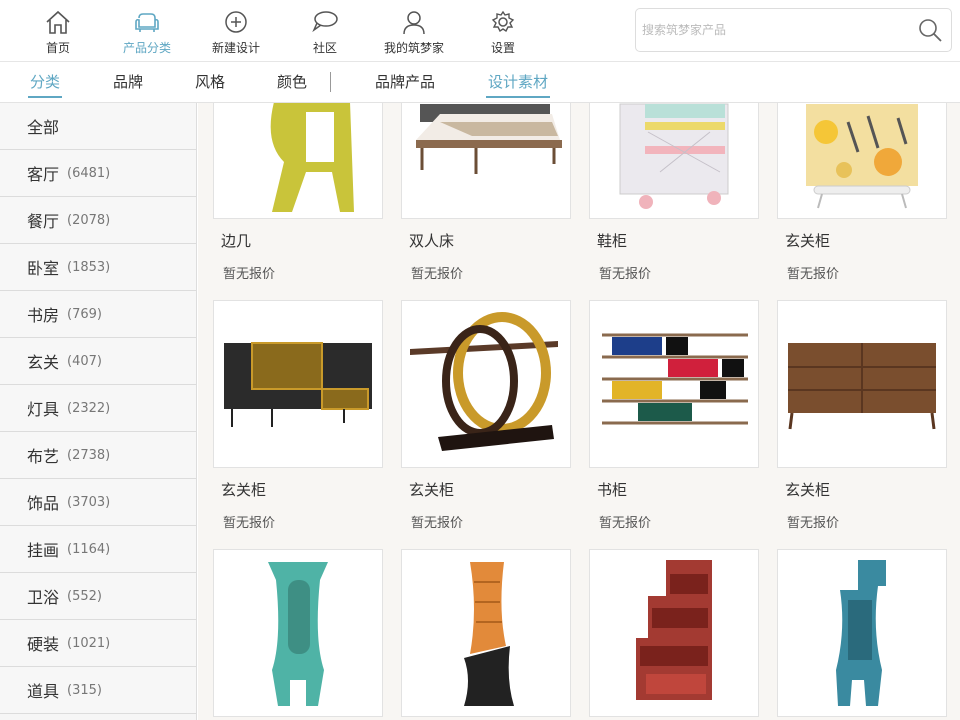 The width and height of the screenshot is (960, 720). What do you see at coordinates (98, 455) in the screenshot?
I see `sidebar-item-fabric: 布艺 (2738)` at bounding box center [98, 455].